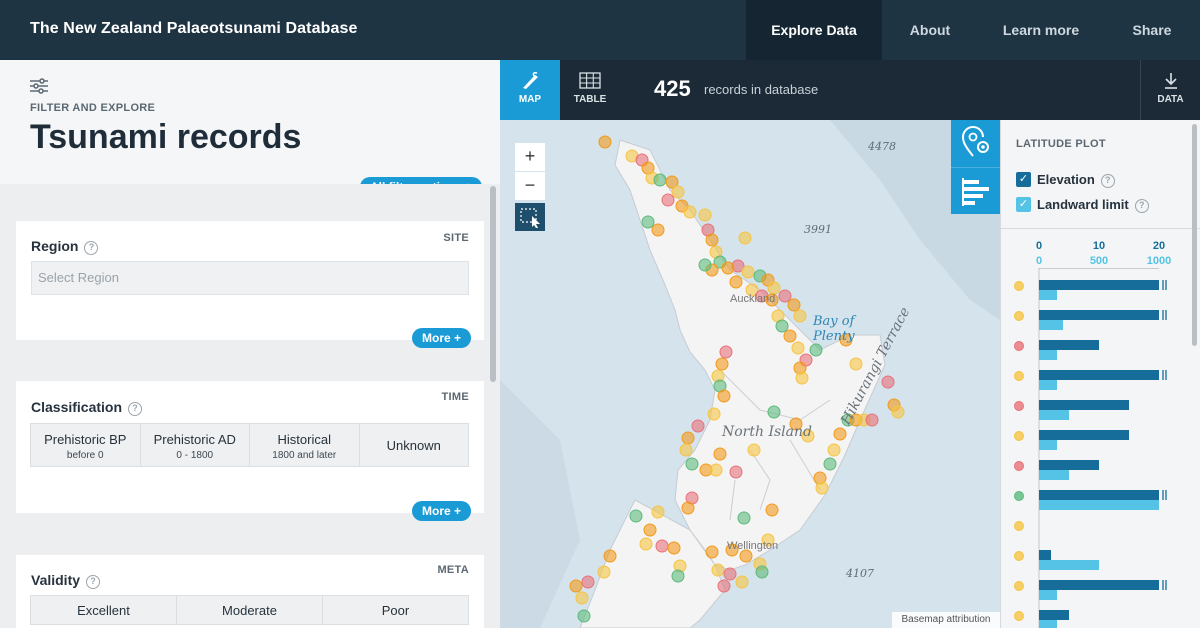 This screenshot has height=628, width=1200. What do you see at coordinates (1041, 30) in the screenshot?
I see `nav-learn-more: Learn more` at bounding box center [1041, 30].